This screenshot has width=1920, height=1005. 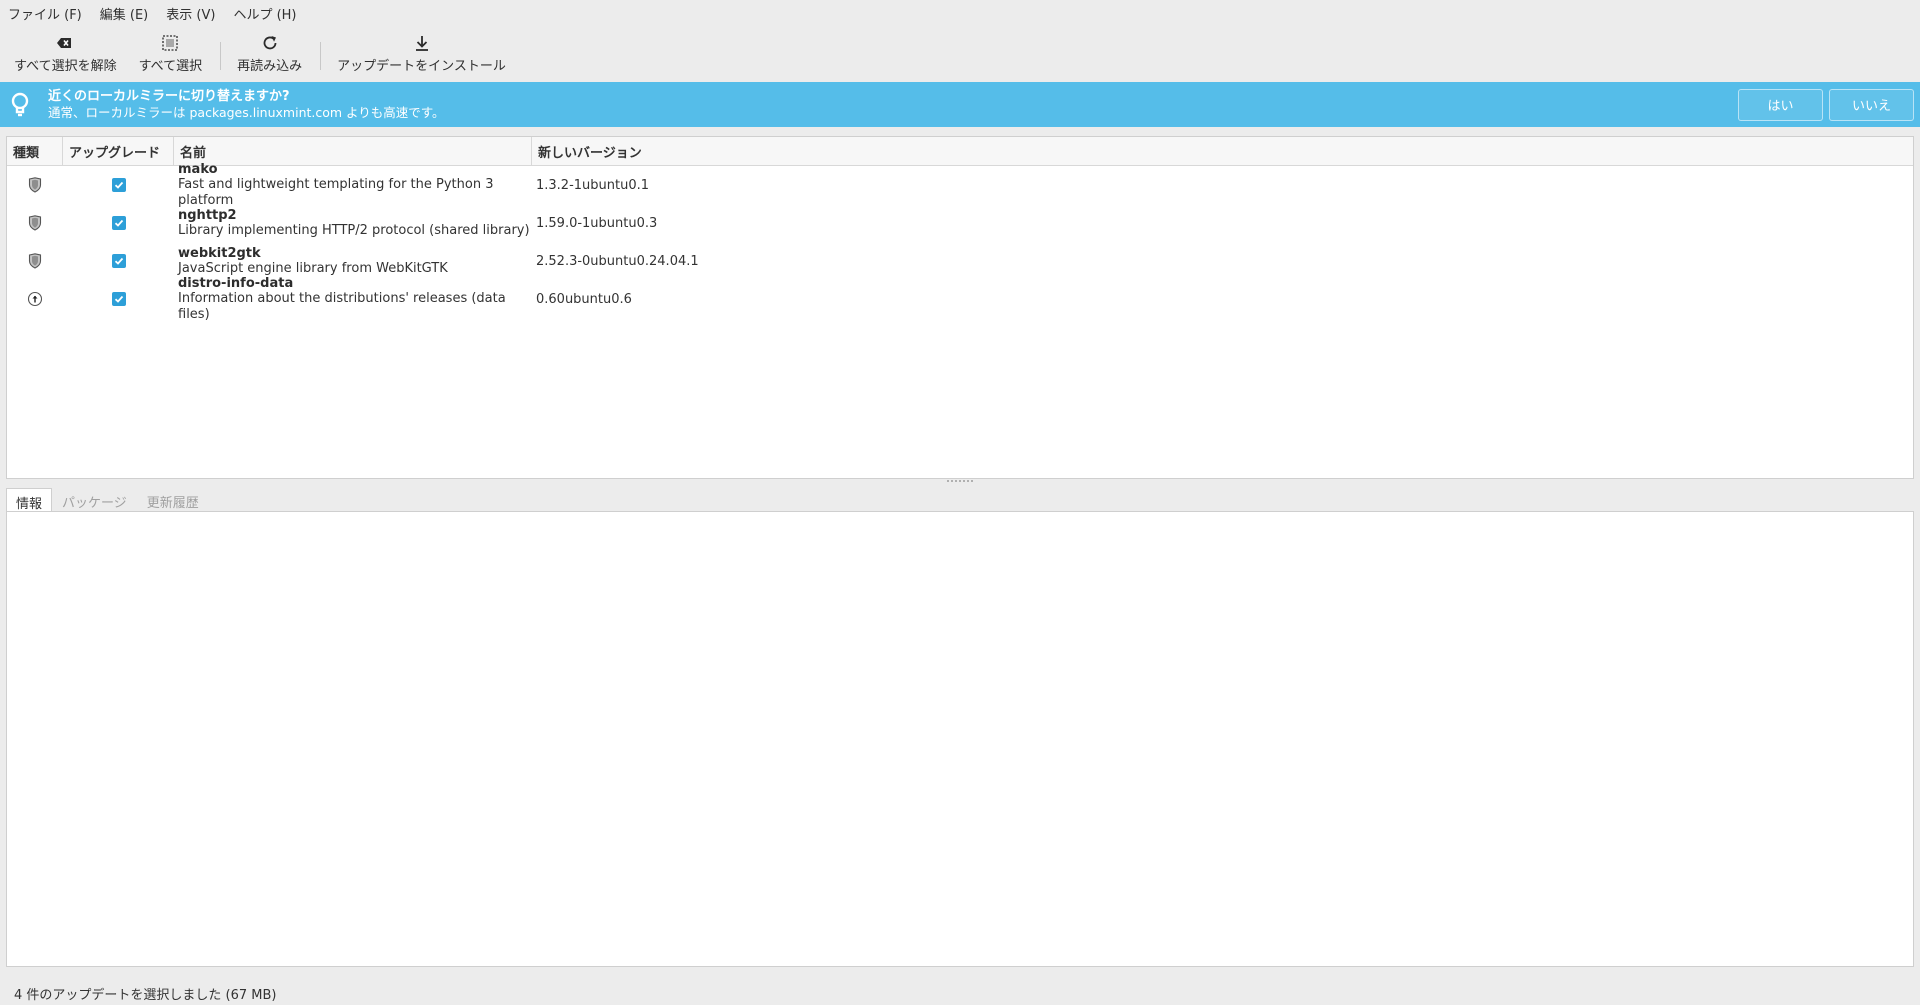 I want to click on status-bar: 4 件のアップデートを選択しました (67 MB), so click(x=145, y=995).